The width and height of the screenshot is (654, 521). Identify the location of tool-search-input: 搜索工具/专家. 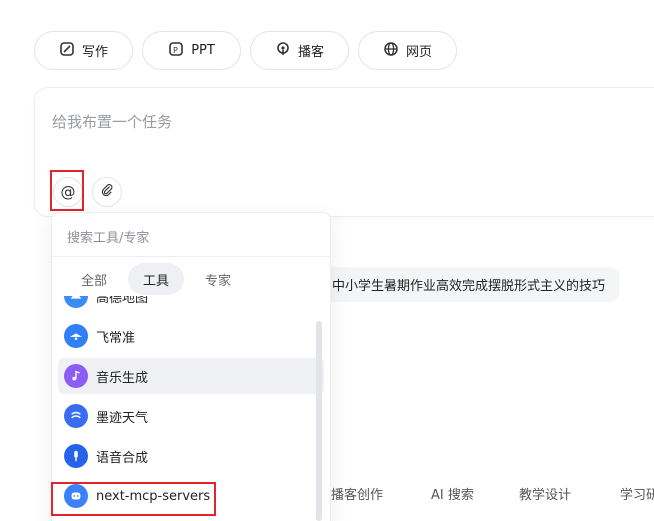
(108, 236).